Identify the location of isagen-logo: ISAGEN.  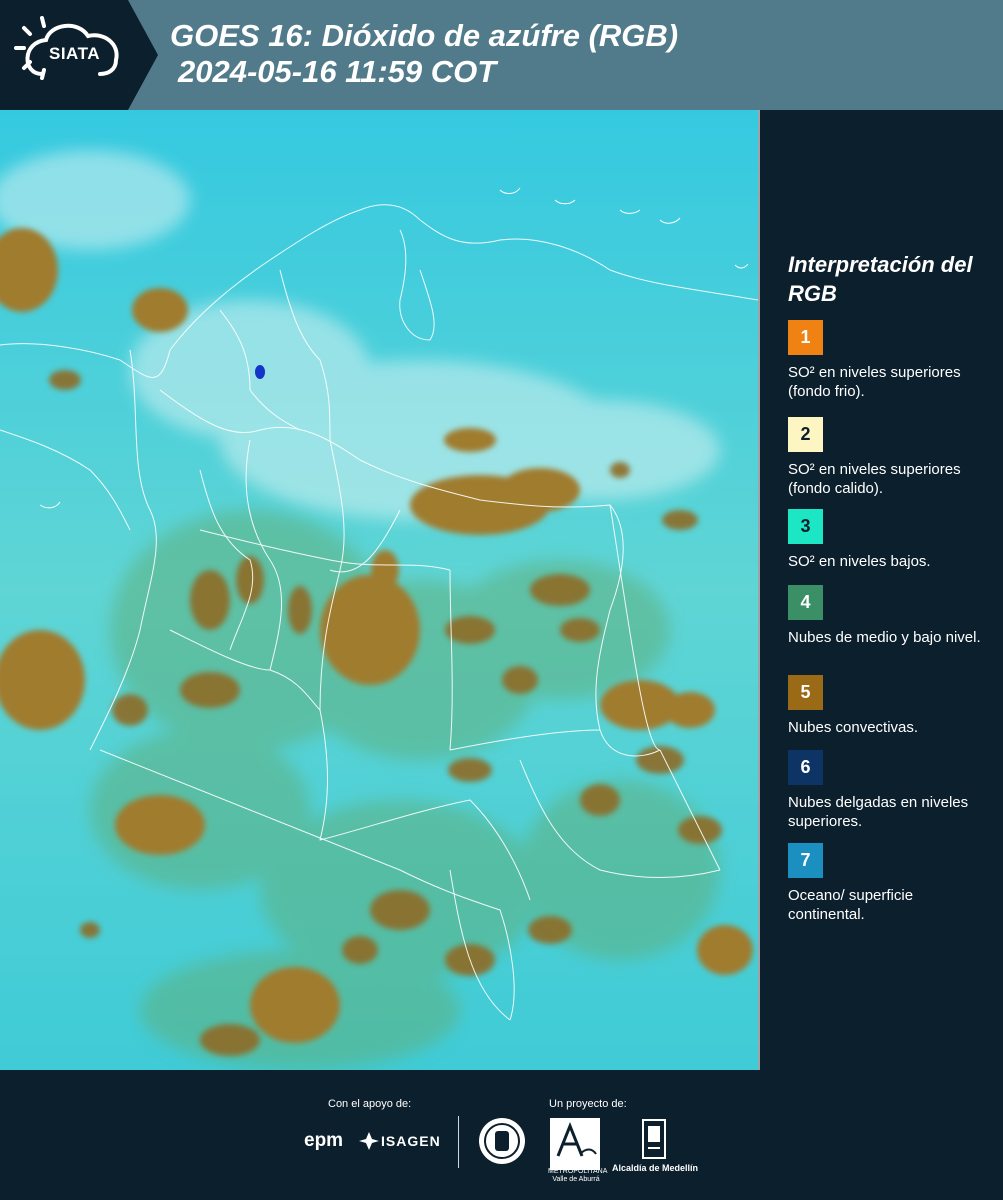
(411, 1141).